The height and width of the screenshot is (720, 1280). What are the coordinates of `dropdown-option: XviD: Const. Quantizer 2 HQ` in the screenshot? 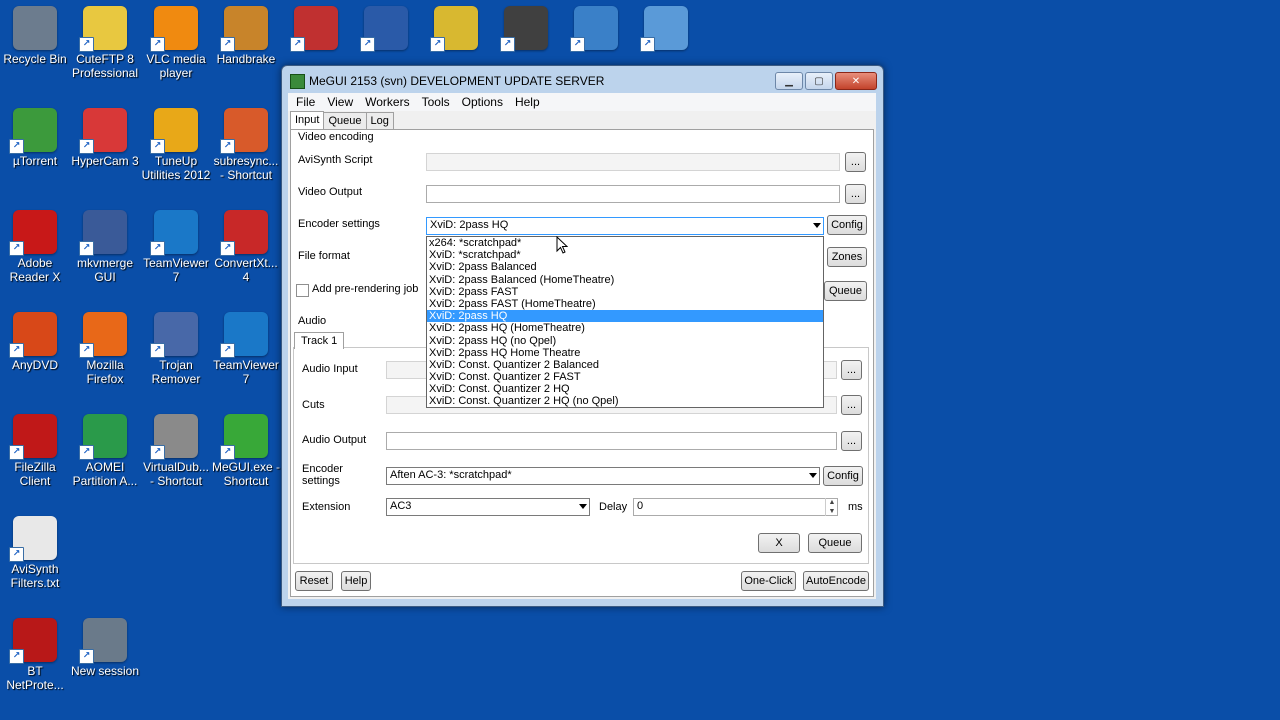 It's located at (625, 389).